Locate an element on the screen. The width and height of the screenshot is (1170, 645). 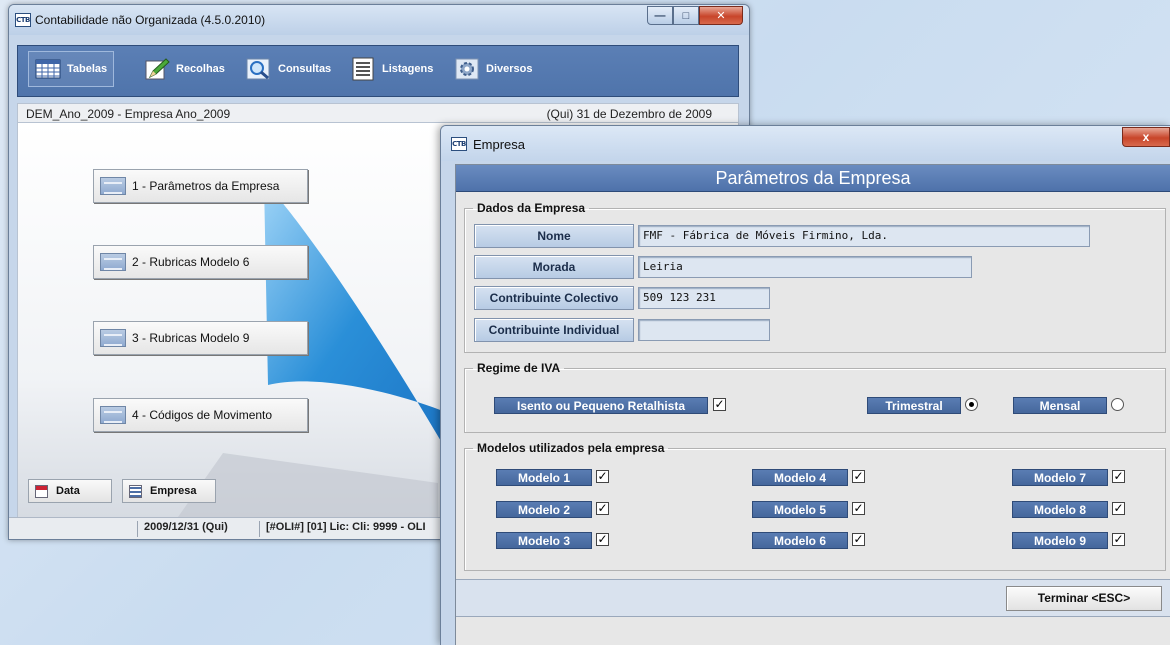
minimize-button: — is located at coordinates (660, 15).